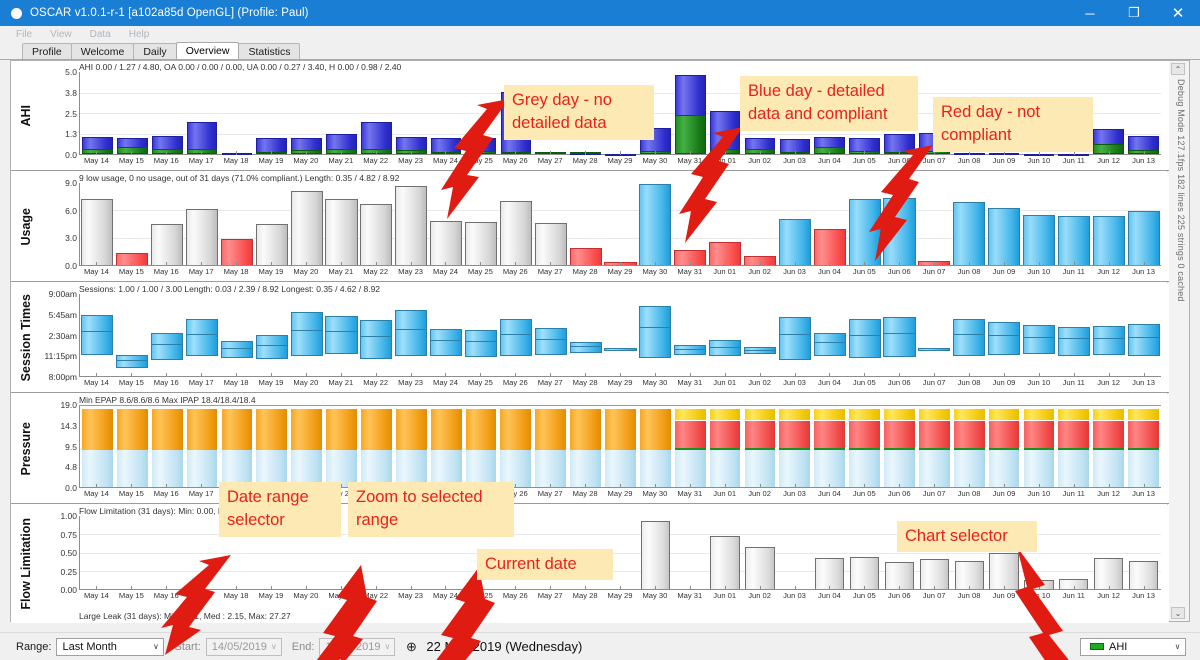 The image size is (1200, 660). What do you see at coordinates (620, 446) in the screenshot?
I see `graph-pressure-plot` at bounding box center [620, 446].